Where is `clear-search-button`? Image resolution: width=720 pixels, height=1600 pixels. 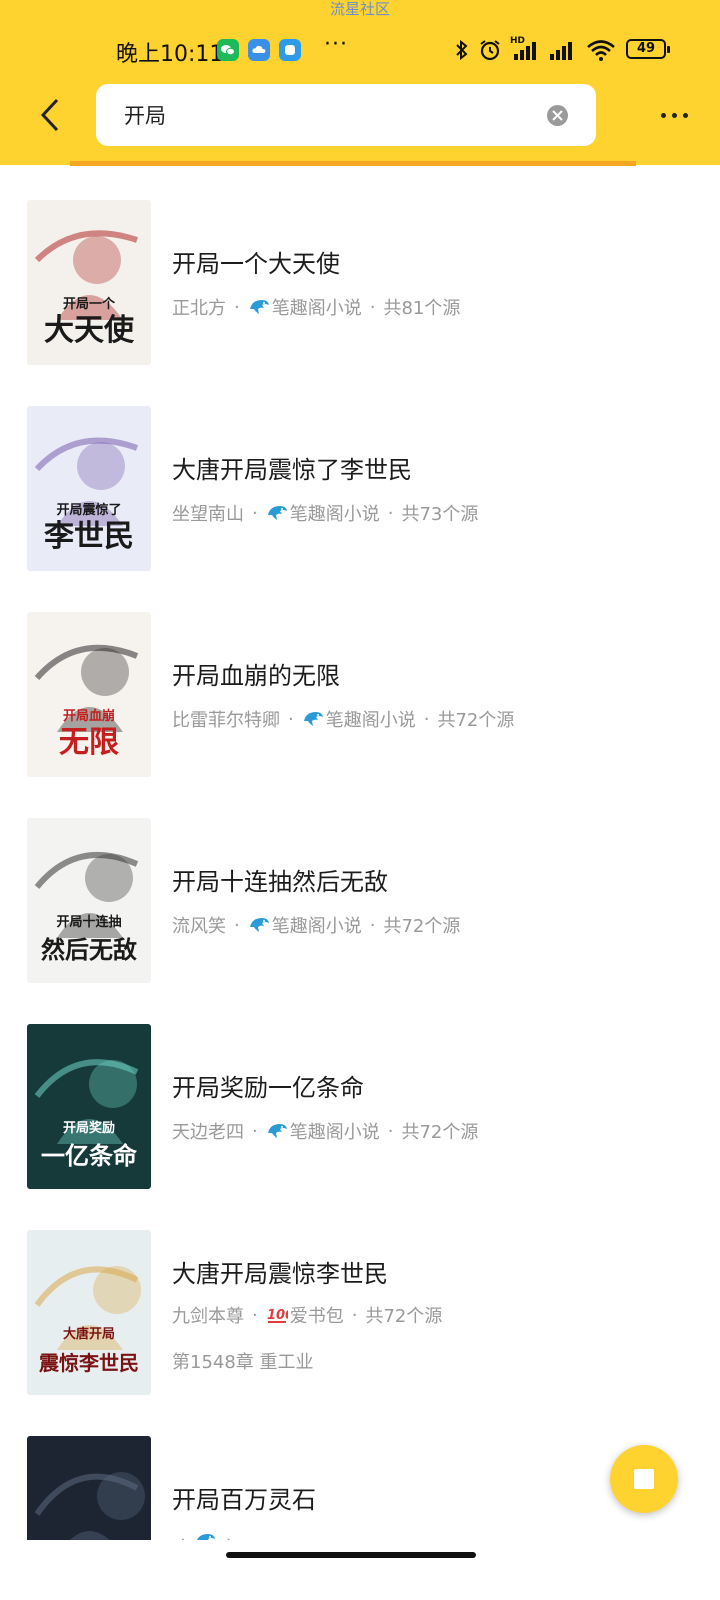 clear-search-button is located at coordinates (557, 115).